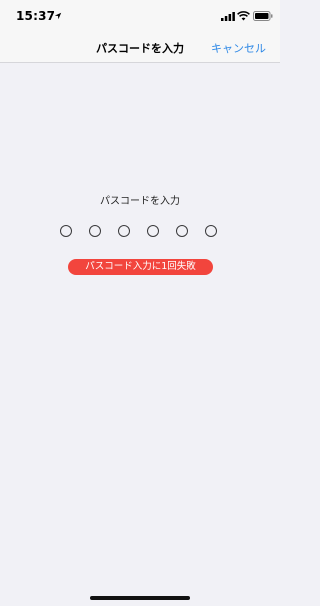 The height and width of the screenshot is (606, 320). I want to click on failed-attempts-badge: パスコード入力に1回失敗, so click(140, 267).